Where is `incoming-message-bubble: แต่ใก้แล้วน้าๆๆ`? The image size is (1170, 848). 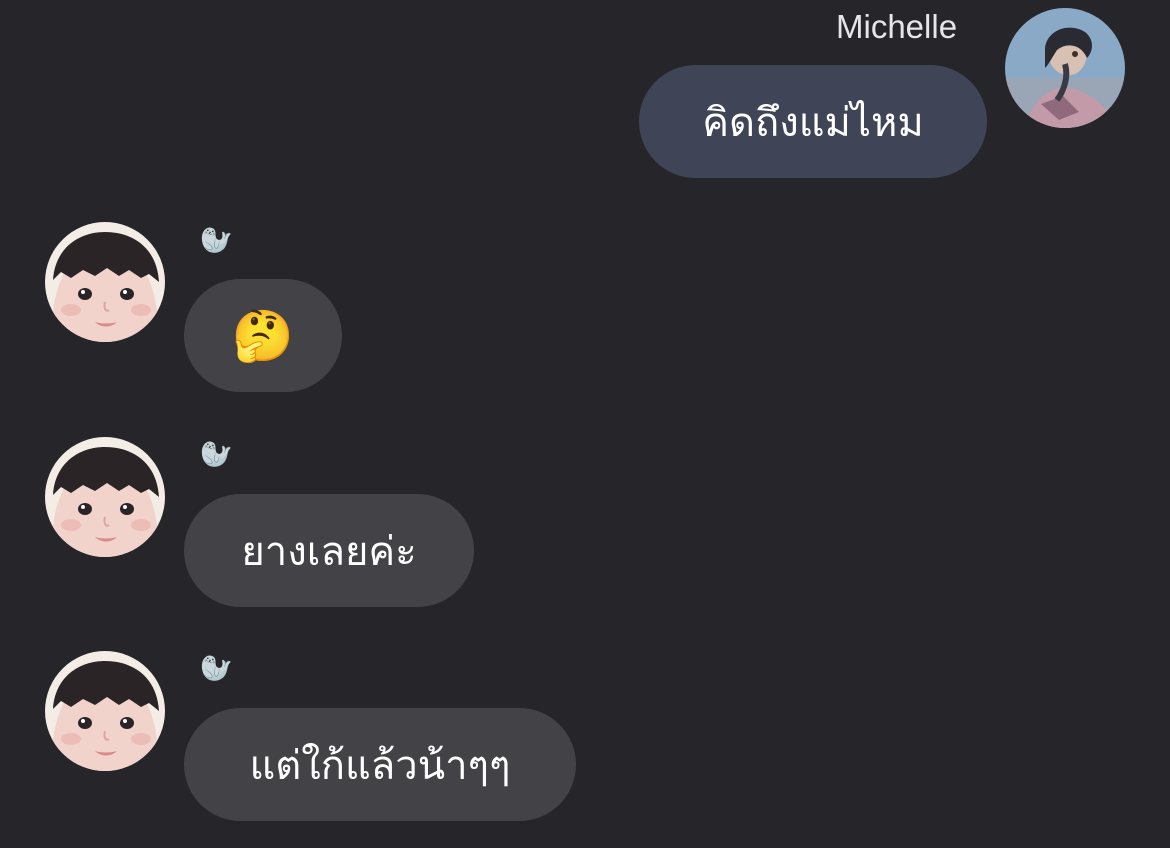 incoming-message-bubble: แต่ใก้แล้วน้าๆๆ is located at coordinates (380, 764).